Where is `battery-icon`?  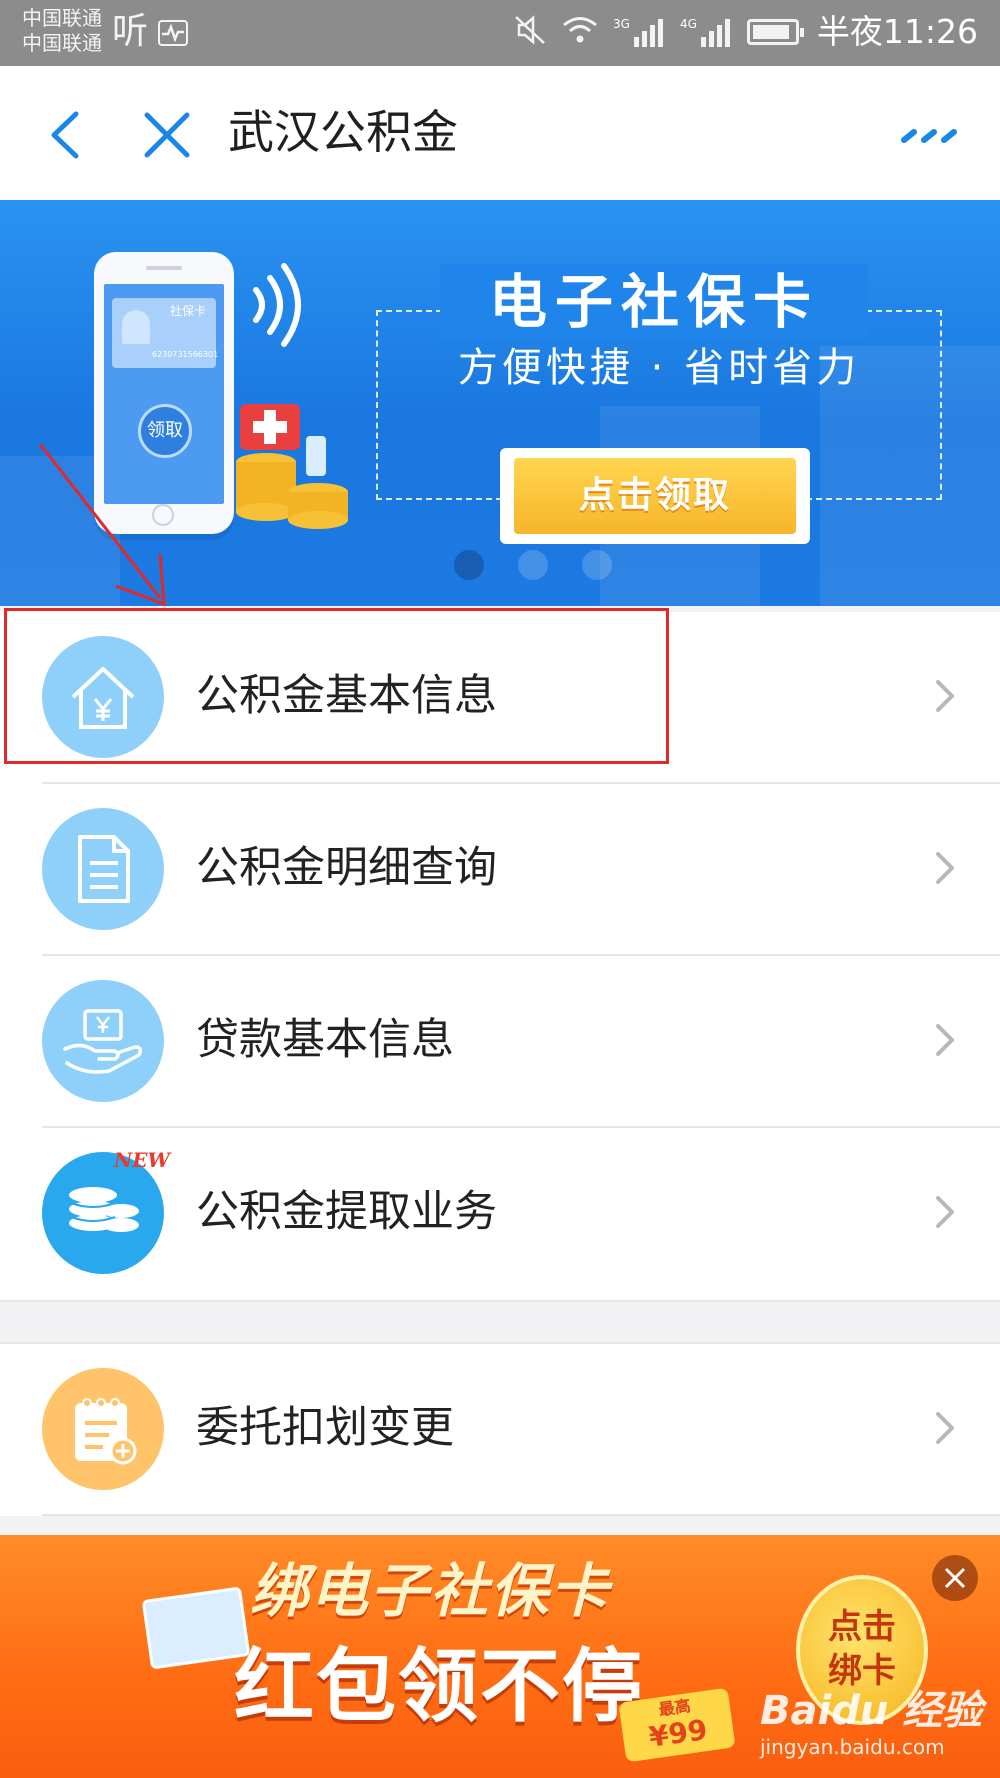 battery-icon is located at coordinates (775, 32).